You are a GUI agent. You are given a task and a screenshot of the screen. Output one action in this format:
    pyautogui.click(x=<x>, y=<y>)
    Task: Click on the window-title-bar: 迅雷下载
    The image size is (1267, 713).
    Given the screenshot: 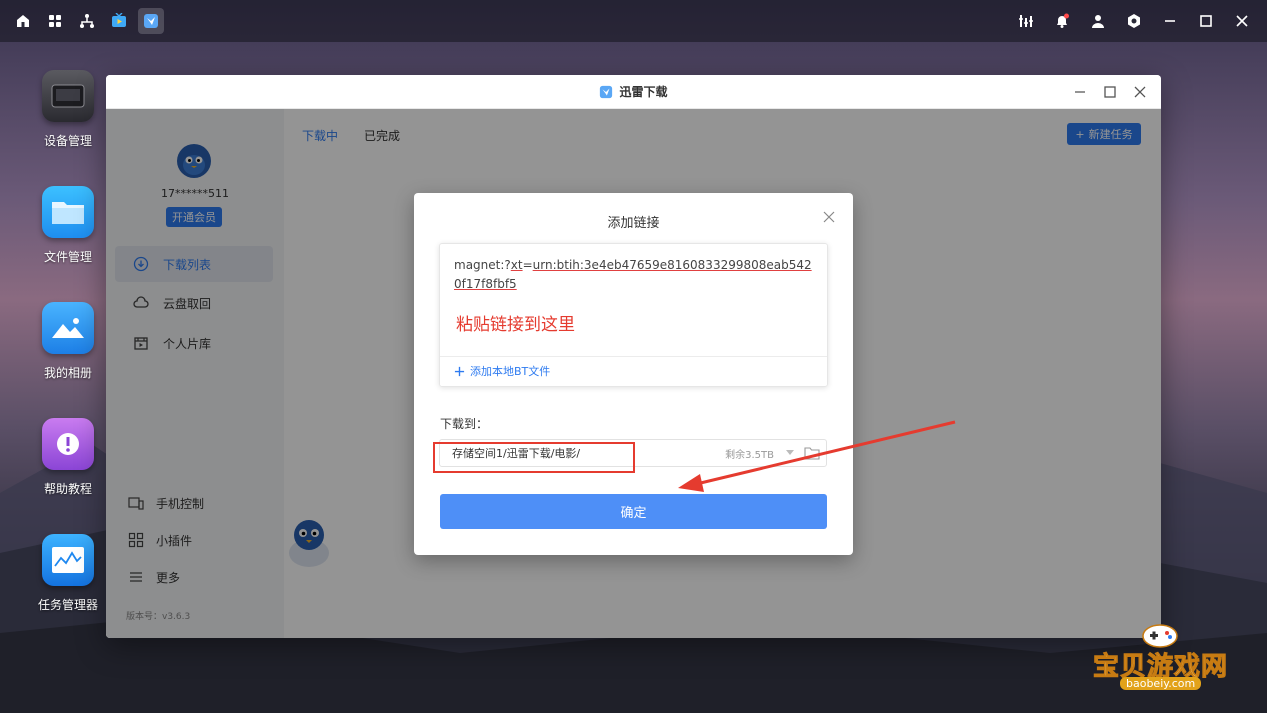 What is the action you would take?
    pyautogui.click(x=633, y=92)
    